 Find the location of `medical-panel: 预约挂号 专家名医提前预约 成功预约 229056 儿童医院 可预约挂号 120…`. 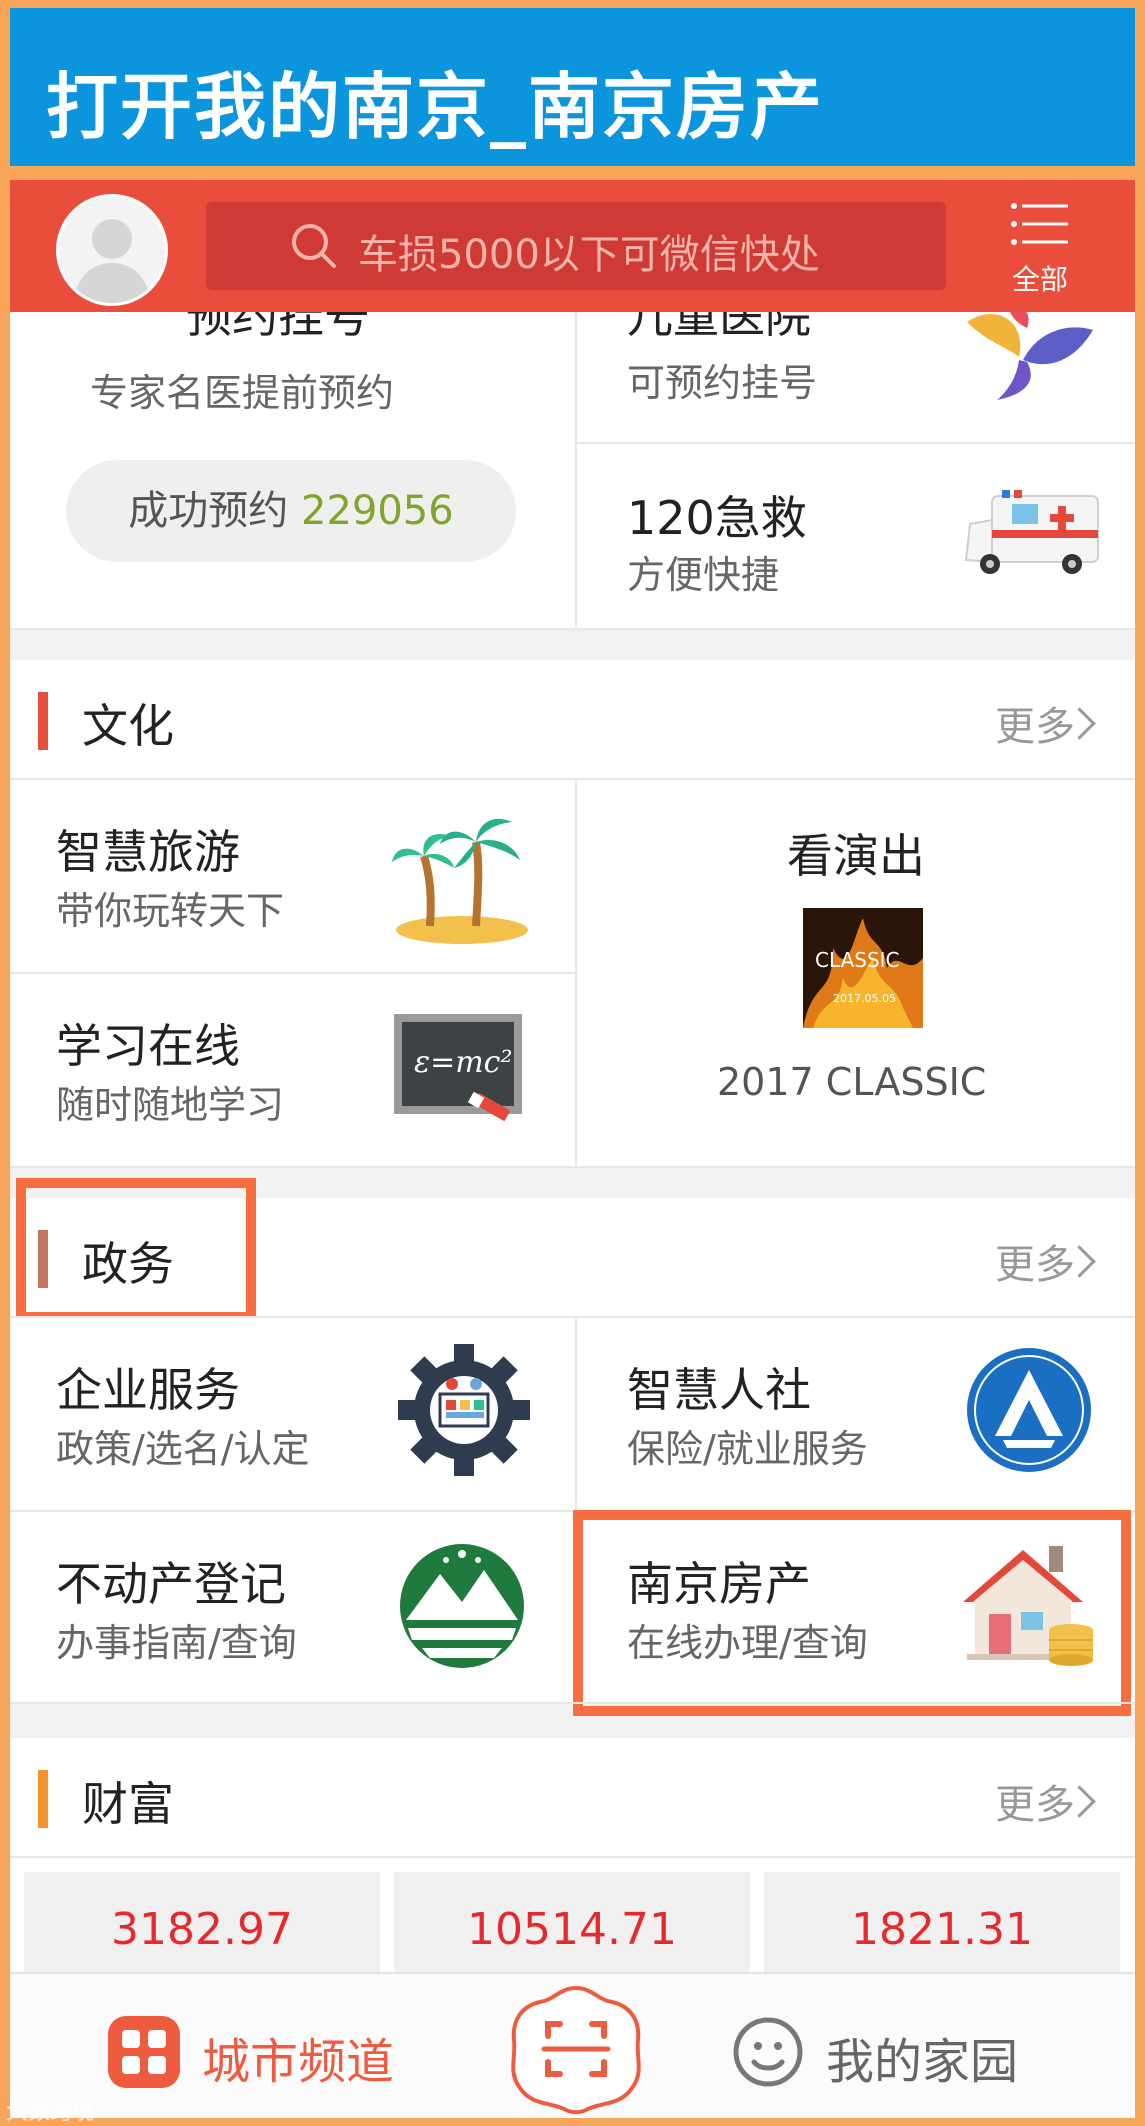

medical-panel: 预约挂号 专家名医提前预约 成功预约 229056 儿童医院 可预约挂号 120… is located at coordinates (572, 471).